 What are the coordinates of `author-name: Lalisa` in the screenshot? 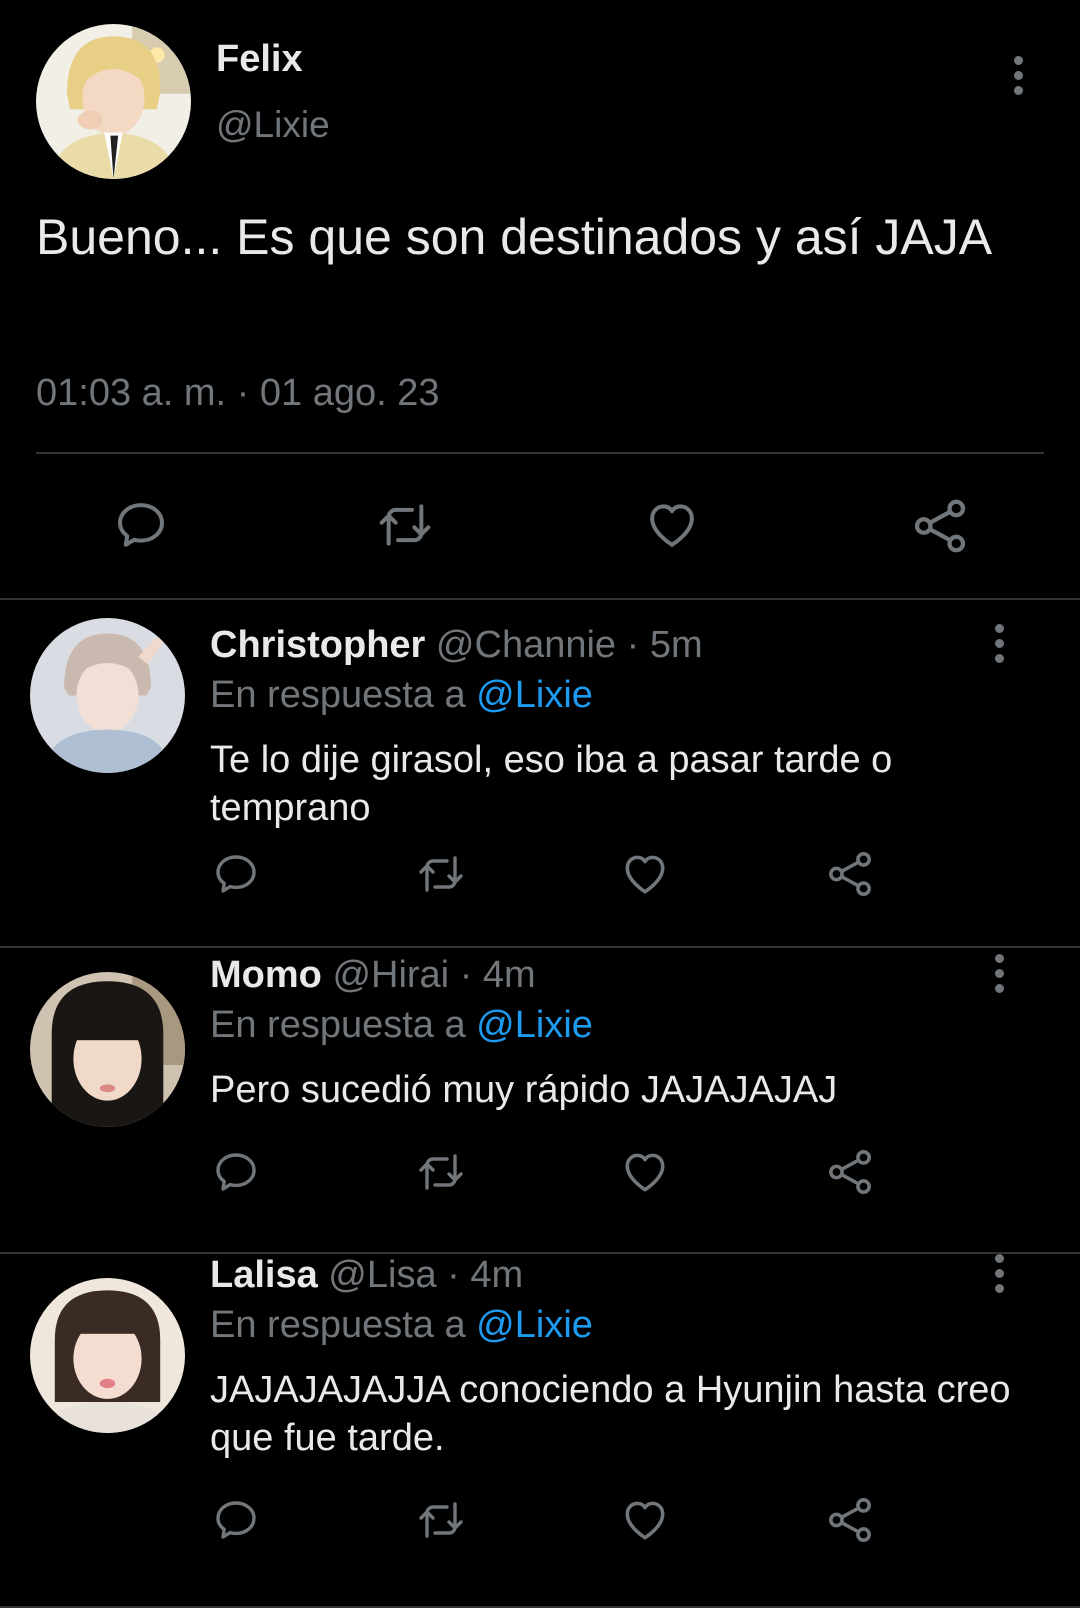 It's located at (264, 1275).